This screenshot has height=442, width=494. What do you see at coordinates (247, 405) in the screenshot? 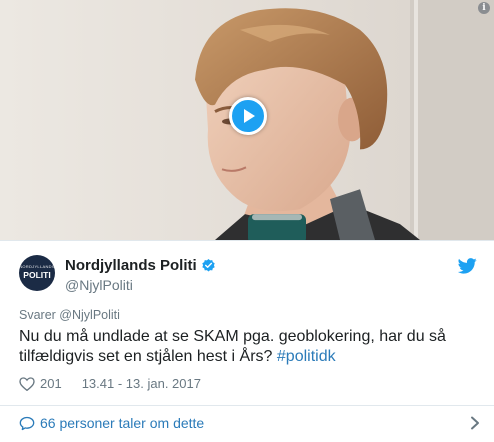
I see `divider` at bounding box center [247, 405].